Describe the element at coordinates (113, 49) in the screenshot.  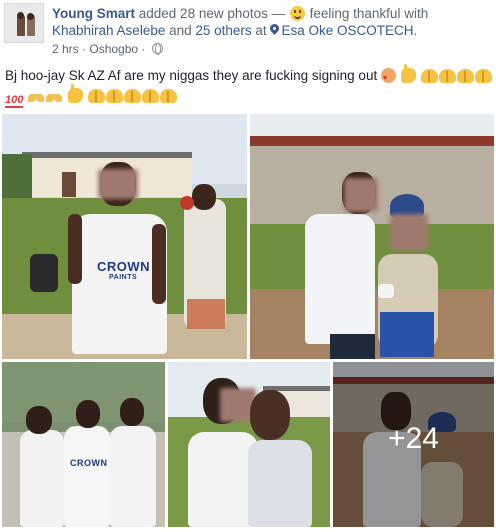
I see `place-link: Oshogbo` at that location.